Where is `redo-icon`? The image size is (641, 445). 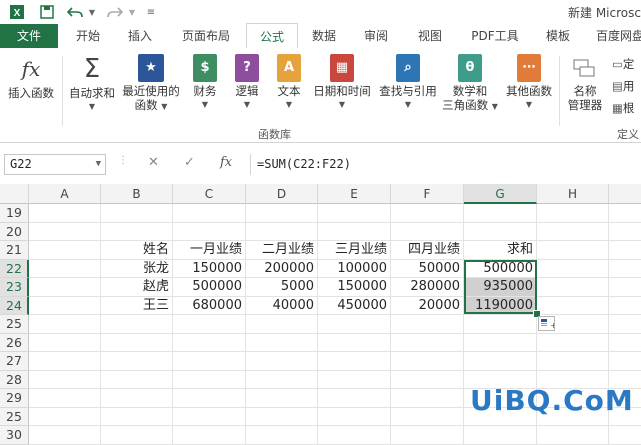
redo-icon is located at coordinates (115, 12).